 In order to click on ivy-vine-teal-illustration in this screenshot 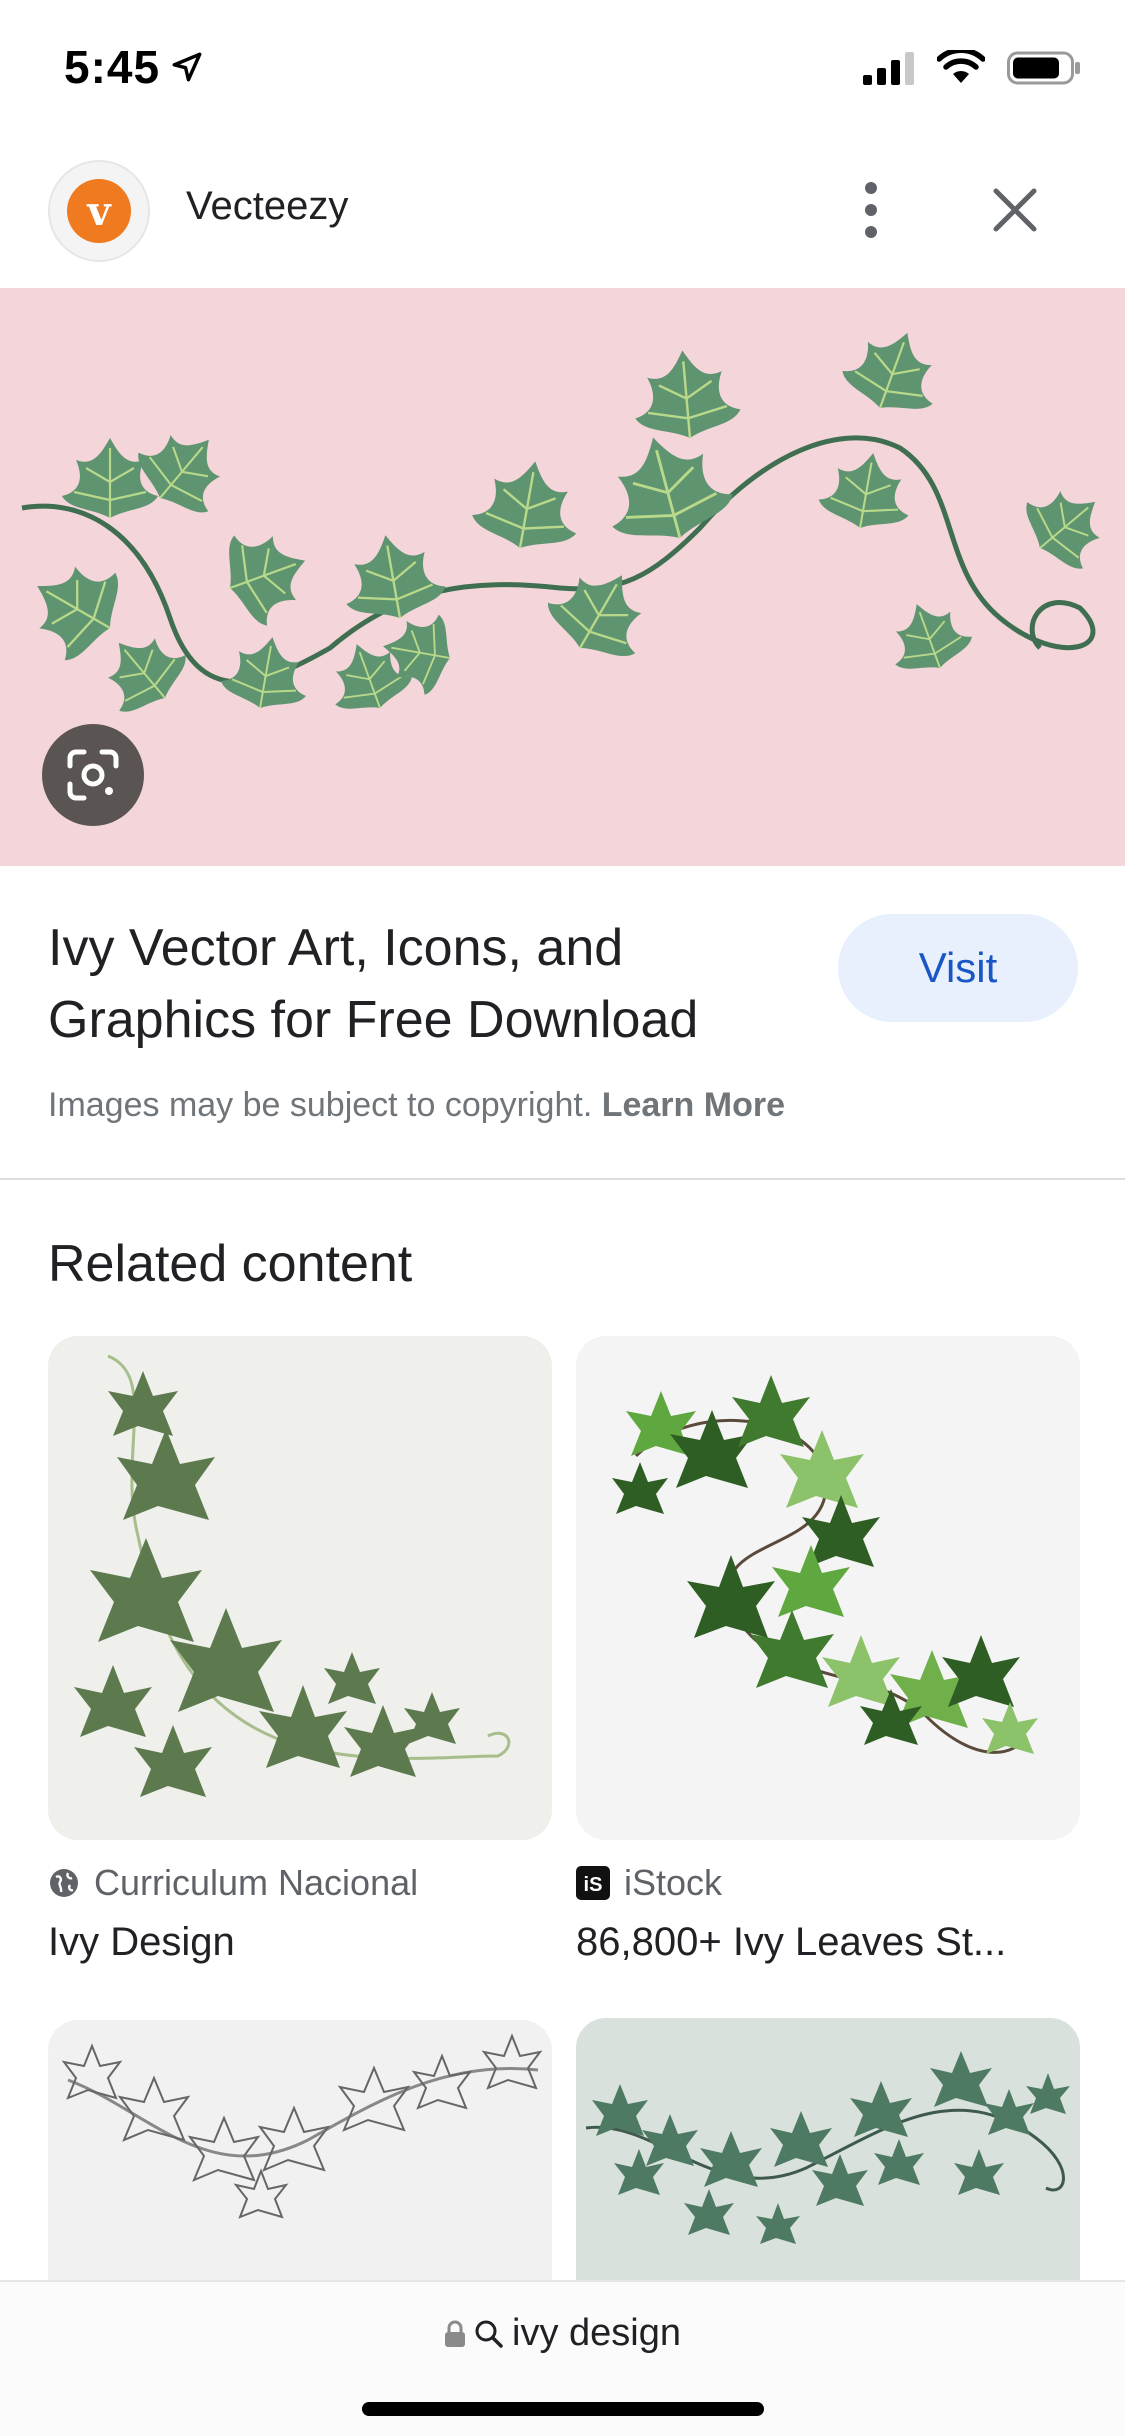, I will do `click(827, 2147)`.